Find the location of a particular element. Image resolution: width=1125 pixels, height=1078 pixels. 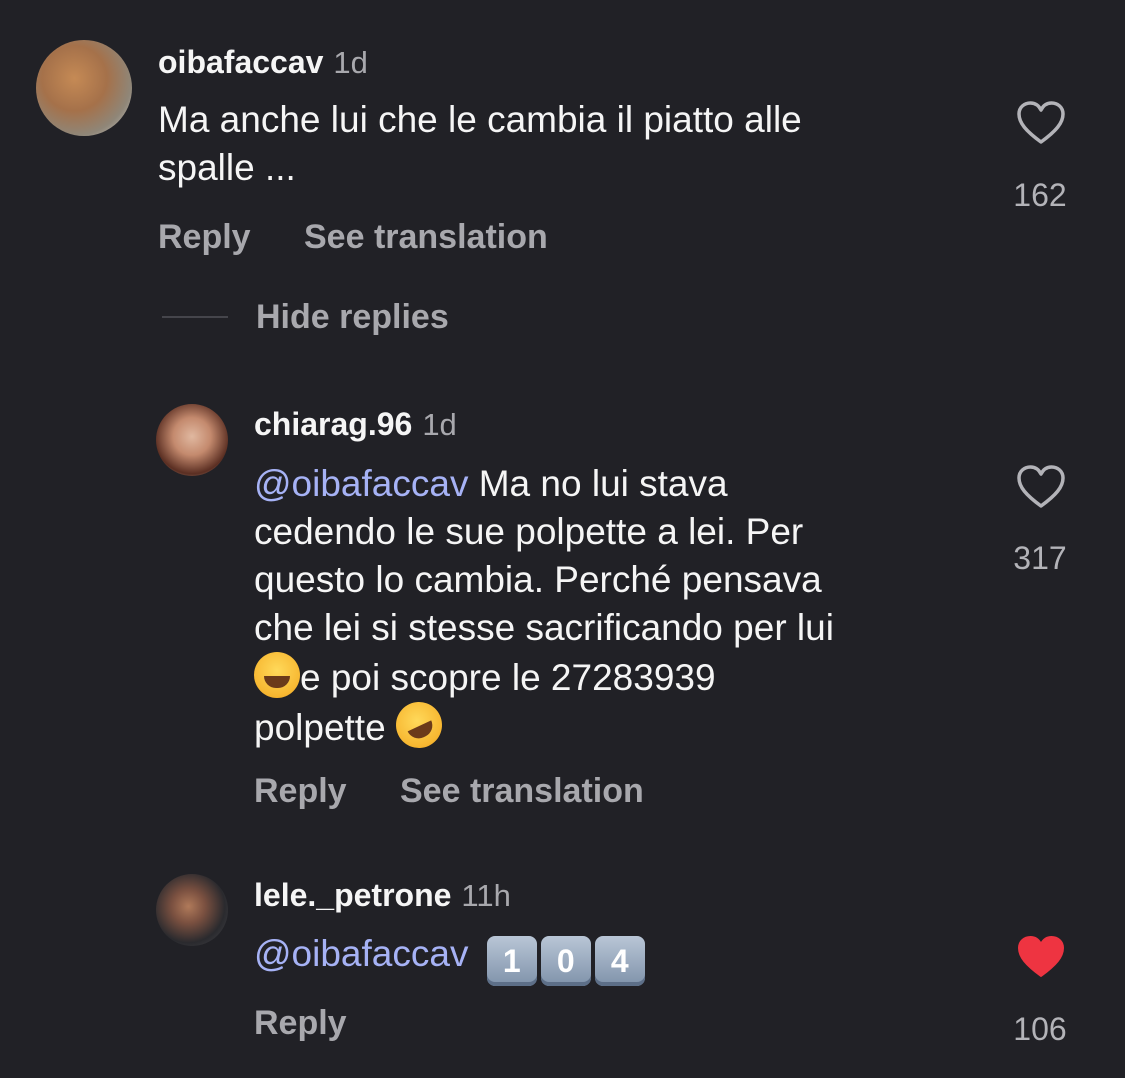

keycap-four-icon: 4 is located at coordinates (619, 961).